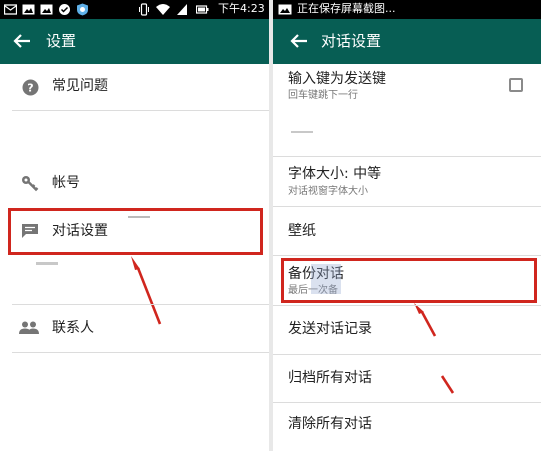 The width and height of the screenshot is (541, 451). Describe the element at coordinates (82, 9) in the screenshot. I see `shield-icon` at that location.